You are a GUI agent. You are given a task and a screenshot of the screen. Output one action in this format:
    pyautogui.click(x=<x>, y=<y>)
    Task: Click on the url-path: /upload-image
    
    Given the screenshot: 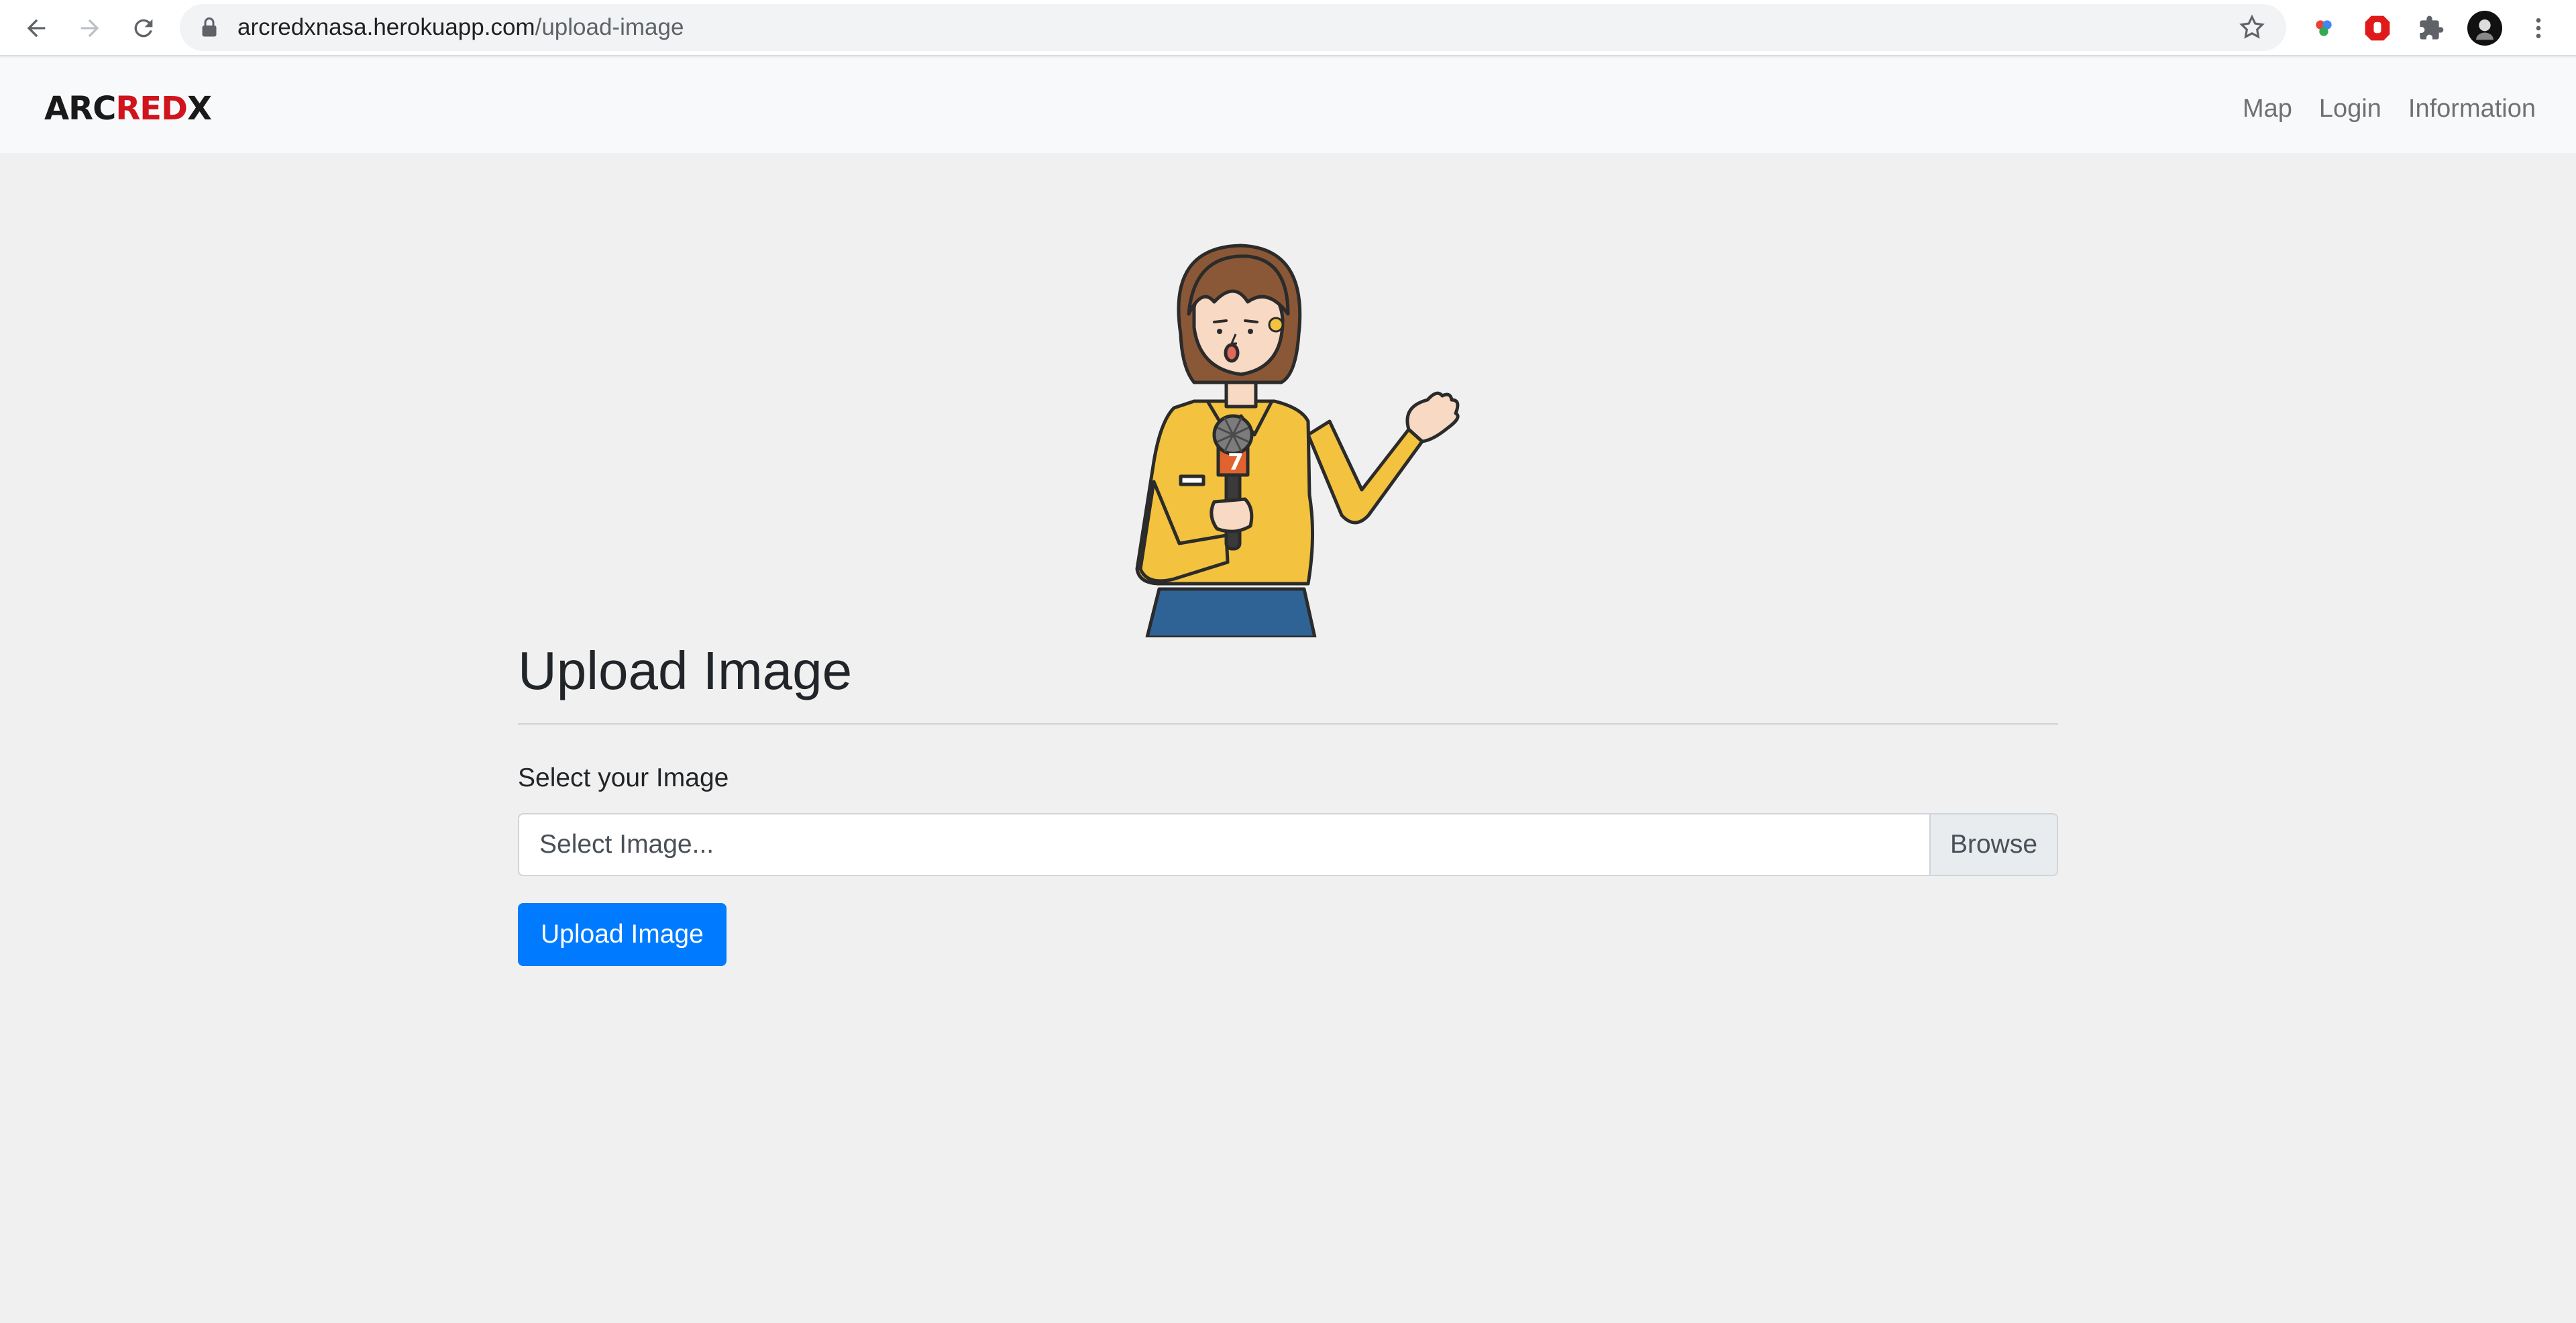 What is the action you would take?
    pyautogui.click(x=609, y=27)
    